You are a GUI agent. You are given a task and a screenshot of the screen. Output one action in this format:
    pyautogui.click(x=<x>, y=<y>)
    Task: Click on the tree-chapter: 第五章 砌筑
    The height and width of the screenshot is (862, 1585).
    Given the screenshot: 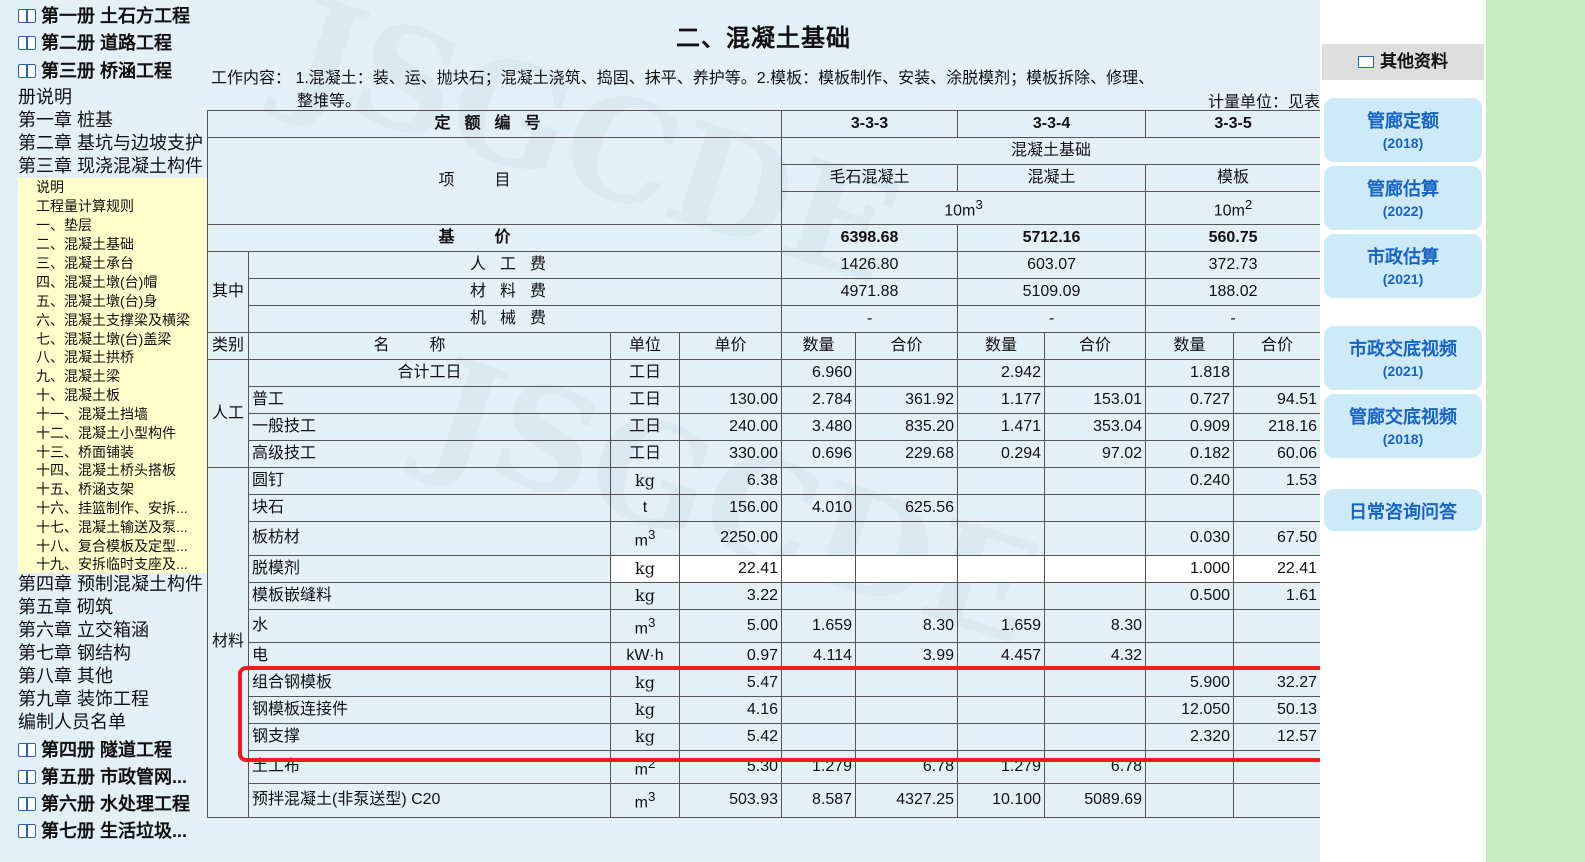 What is the action you would take?
    pyautogui.click(x=65, y=607)
    